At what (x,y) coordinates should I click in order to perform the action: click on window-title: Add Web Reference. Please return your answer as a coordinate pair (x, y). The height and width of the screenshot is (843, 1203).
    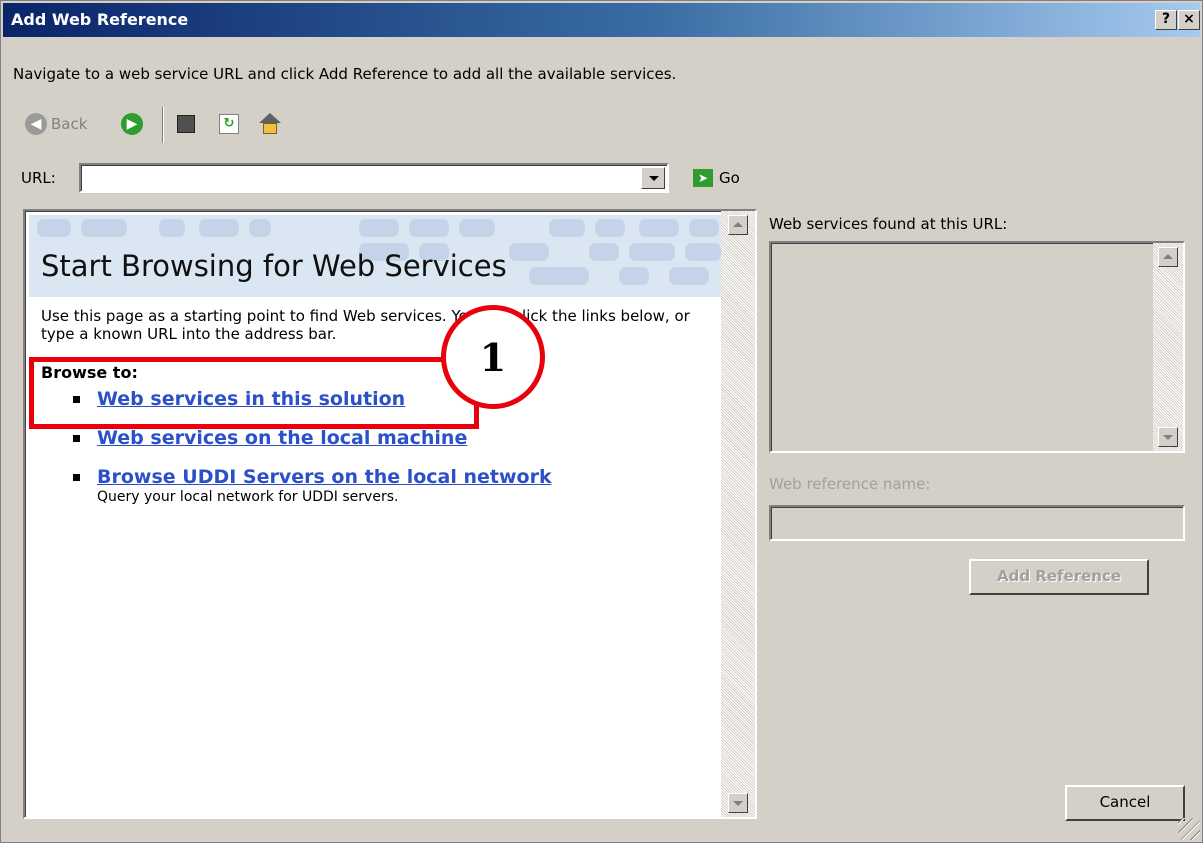
    Looking at the image, I should click on (100, 19).